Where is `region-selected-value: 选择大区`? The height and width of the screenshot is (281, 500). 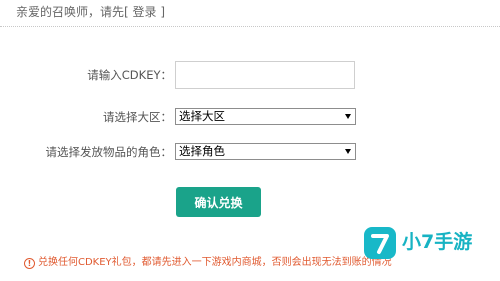 region-selected-value: 选择大区 is located at coordinates (202, 116).